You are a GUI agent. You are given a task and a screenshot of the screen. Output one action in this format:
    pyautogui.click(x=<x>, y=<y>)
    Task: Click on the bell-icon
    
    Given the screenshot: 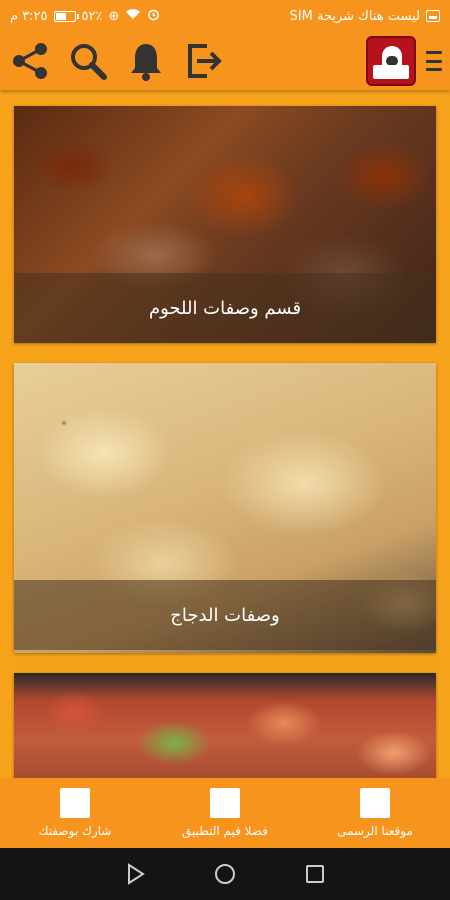 What is the action you would take?
    pyautogui.click(x=146, y=61)
    